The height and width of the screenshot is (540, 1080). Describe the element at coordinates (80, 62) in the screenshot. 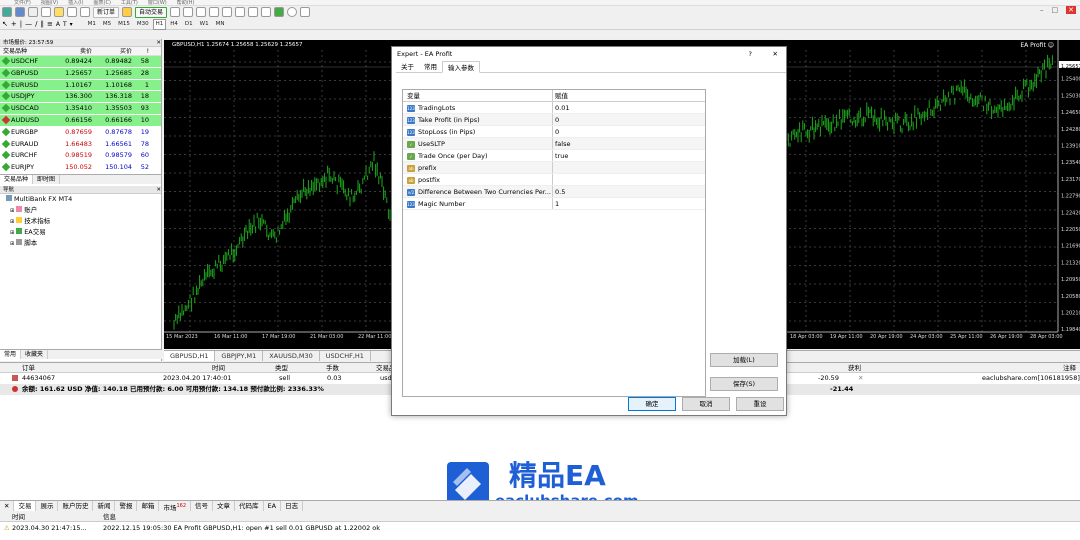

I see `quote-row: USDCHF 0.89424 0.89482 58` at that location.